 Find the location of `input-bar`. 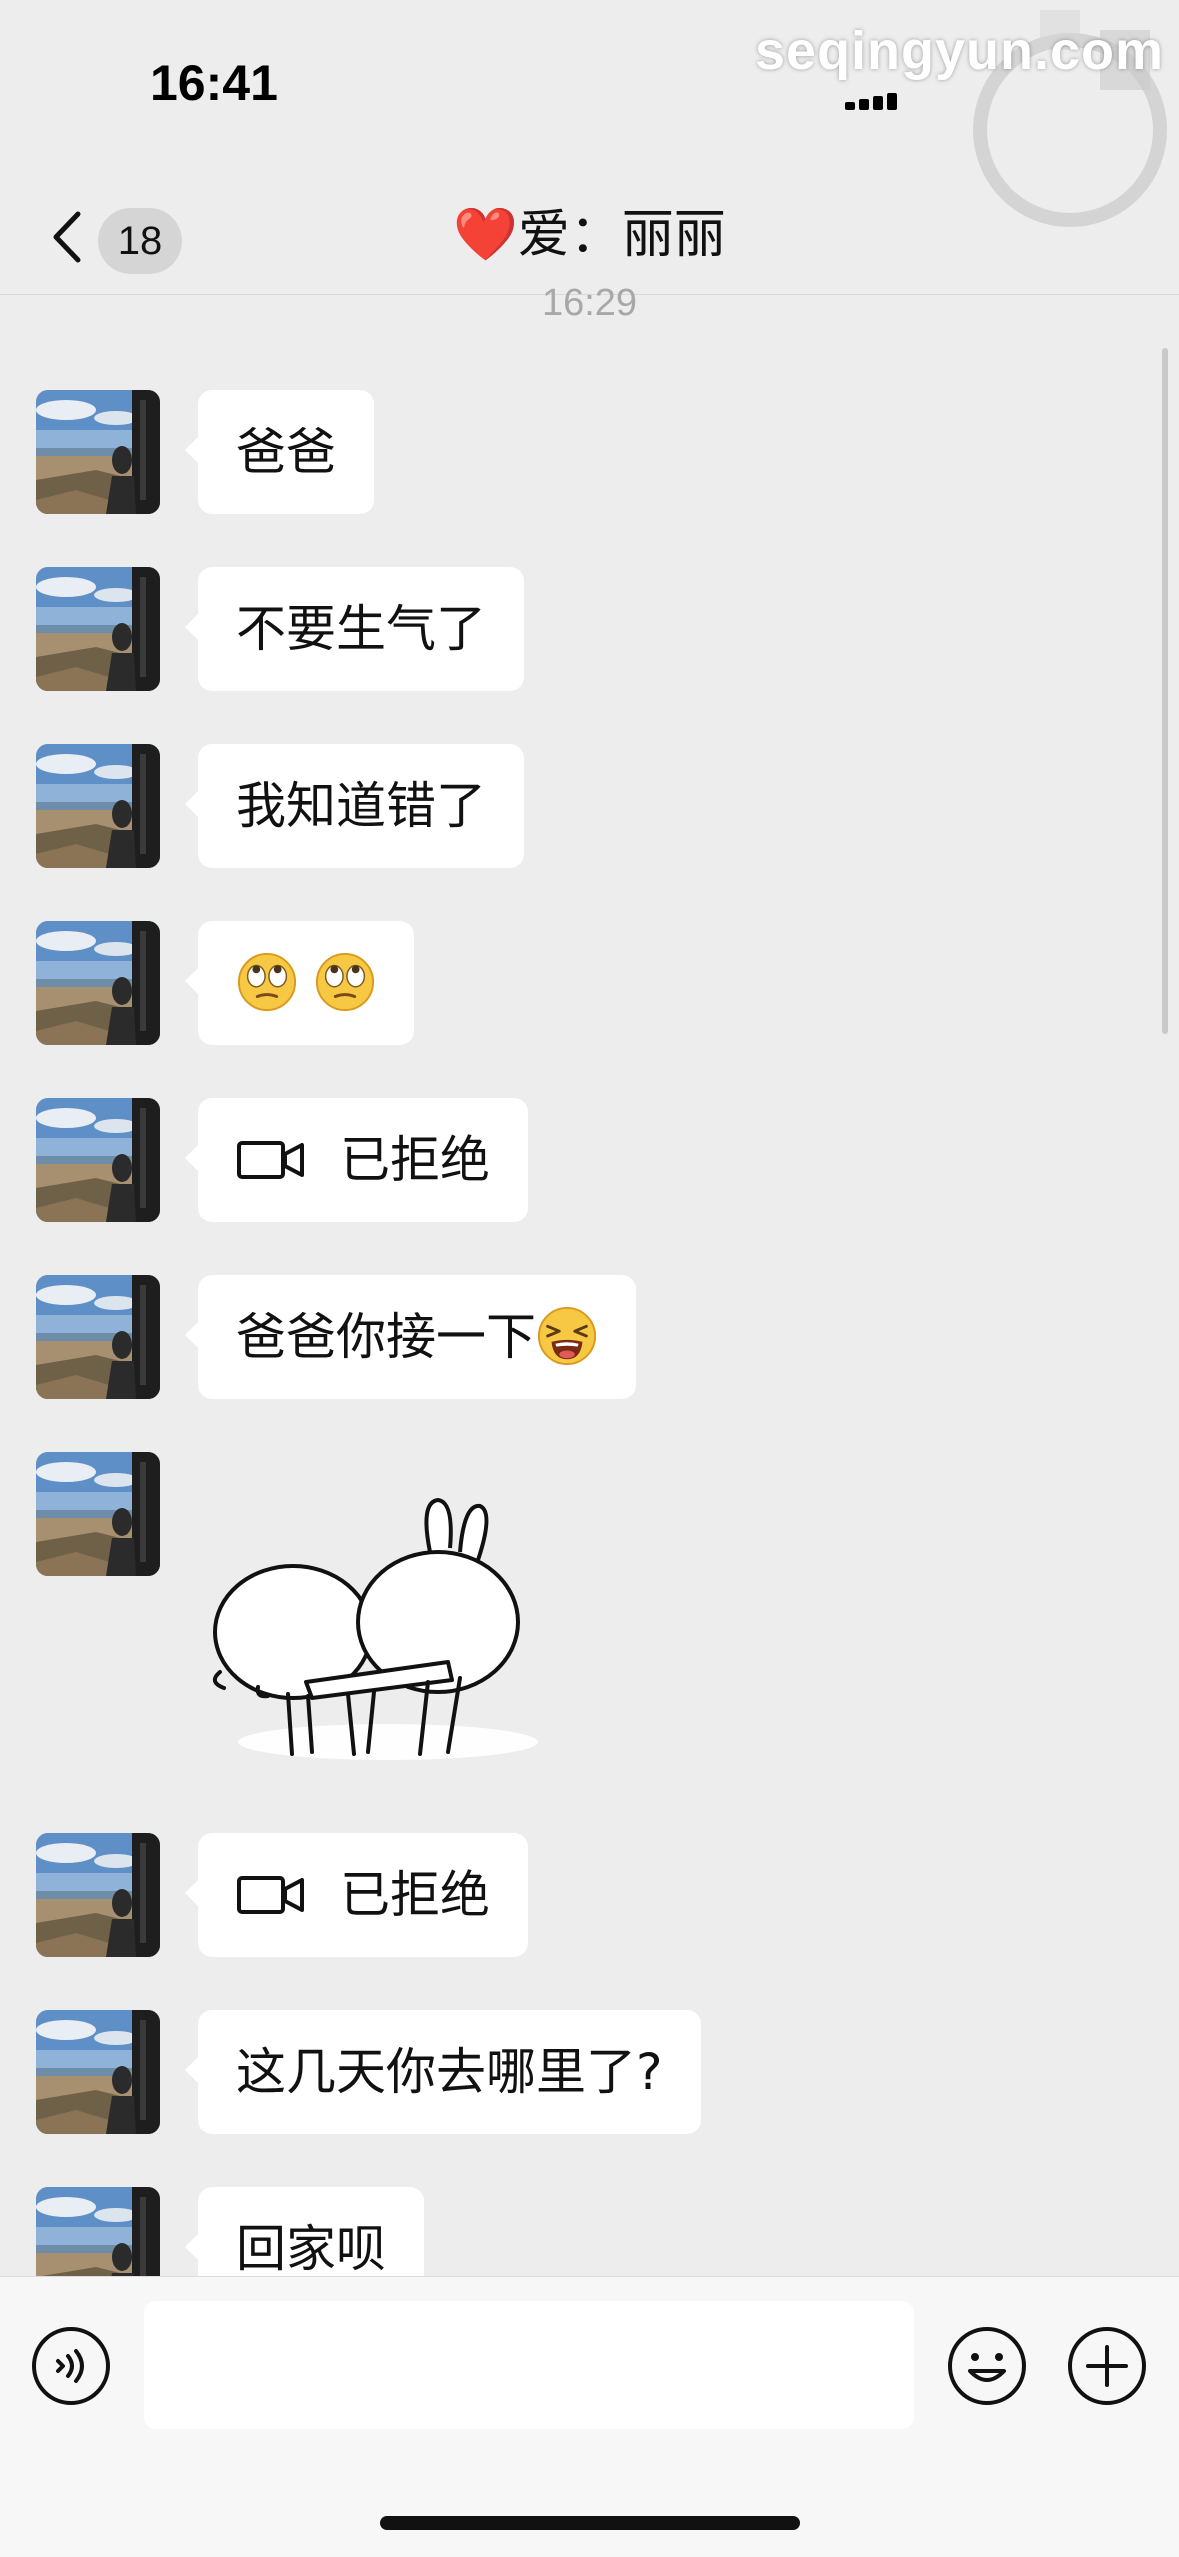

input-bar is located at coordinates (589, 2416).